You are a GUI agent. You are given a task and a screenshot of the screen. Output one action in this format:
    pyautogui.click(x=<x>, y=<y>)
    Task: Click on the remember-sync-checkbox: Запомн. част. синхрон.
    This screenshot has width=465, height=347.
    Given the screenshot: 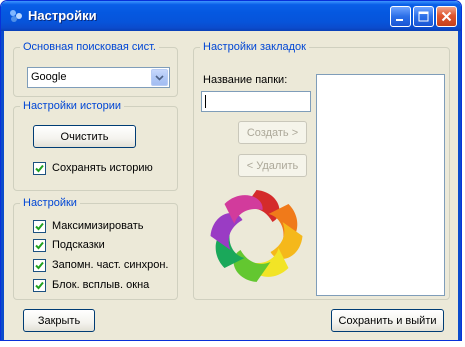 What is the action you would take?
    pyautogui.click(x=100, y=265)
    